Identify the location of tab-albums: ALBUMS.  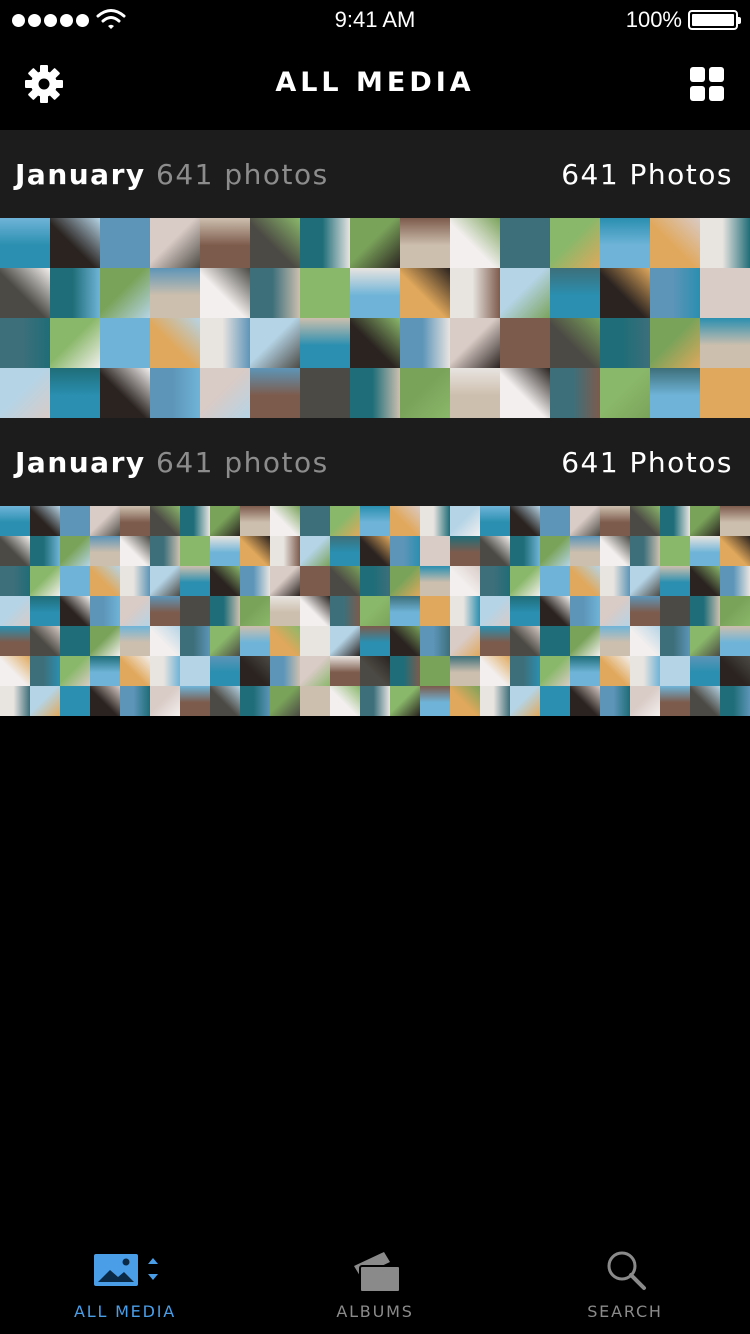
(375, 1284).